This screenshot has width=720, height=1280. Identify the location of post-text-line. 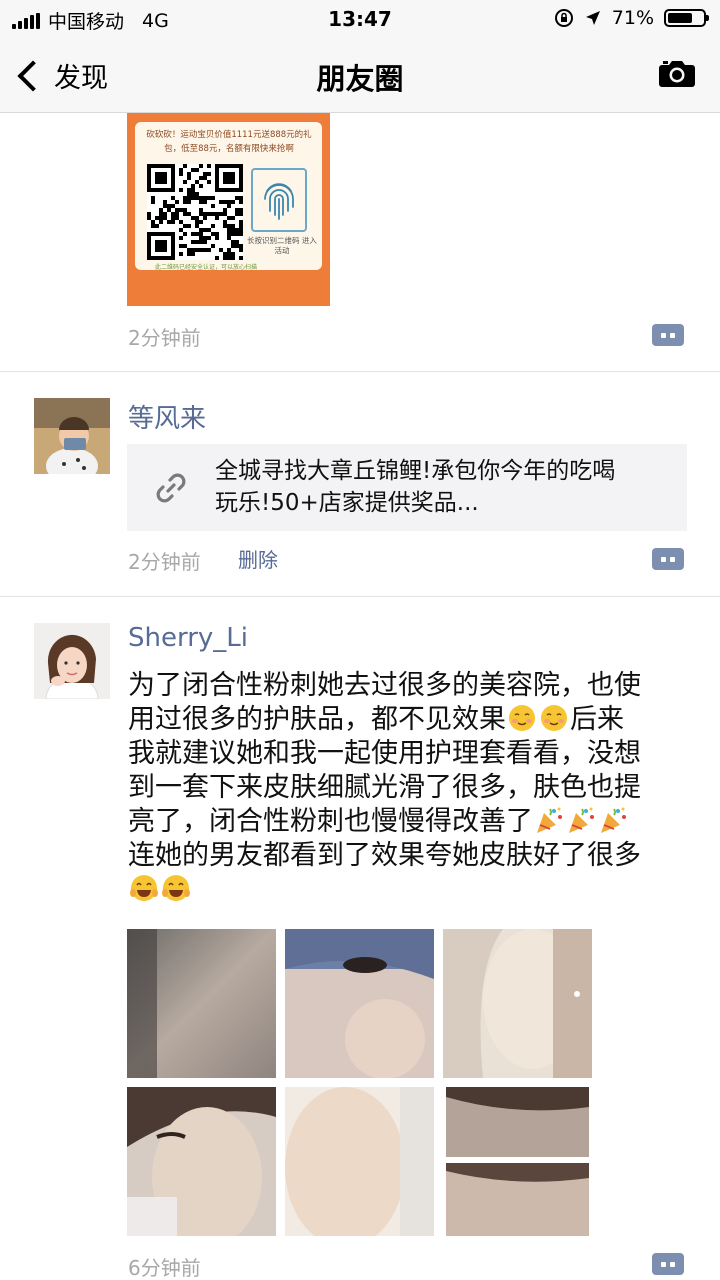
(408, 890).